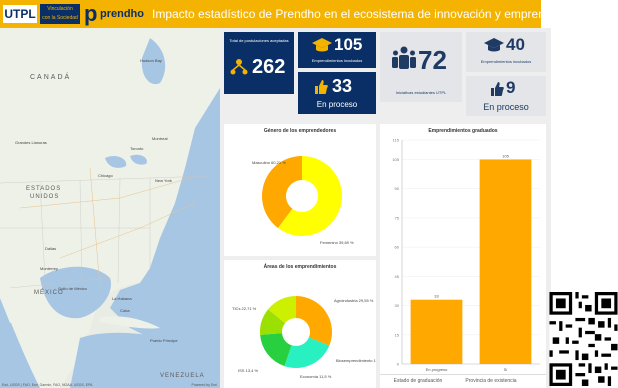 This screenshot has height=388, width=618. What do you see at coordinates (506, 61) in the screenshot?
I see `kpi-incubados2-label: Emprendimientos incubados` at bounding box center [506, 61].